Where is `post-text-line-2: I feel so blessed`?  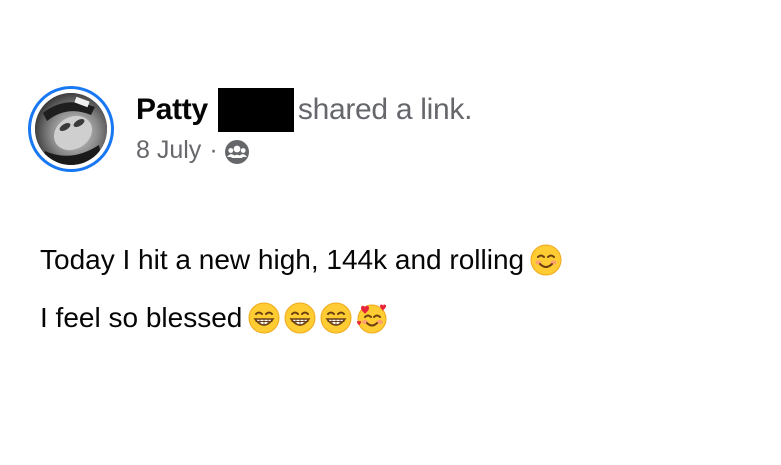 post-text-line-2: I feel so blessed is located at coordinates (214, 318).